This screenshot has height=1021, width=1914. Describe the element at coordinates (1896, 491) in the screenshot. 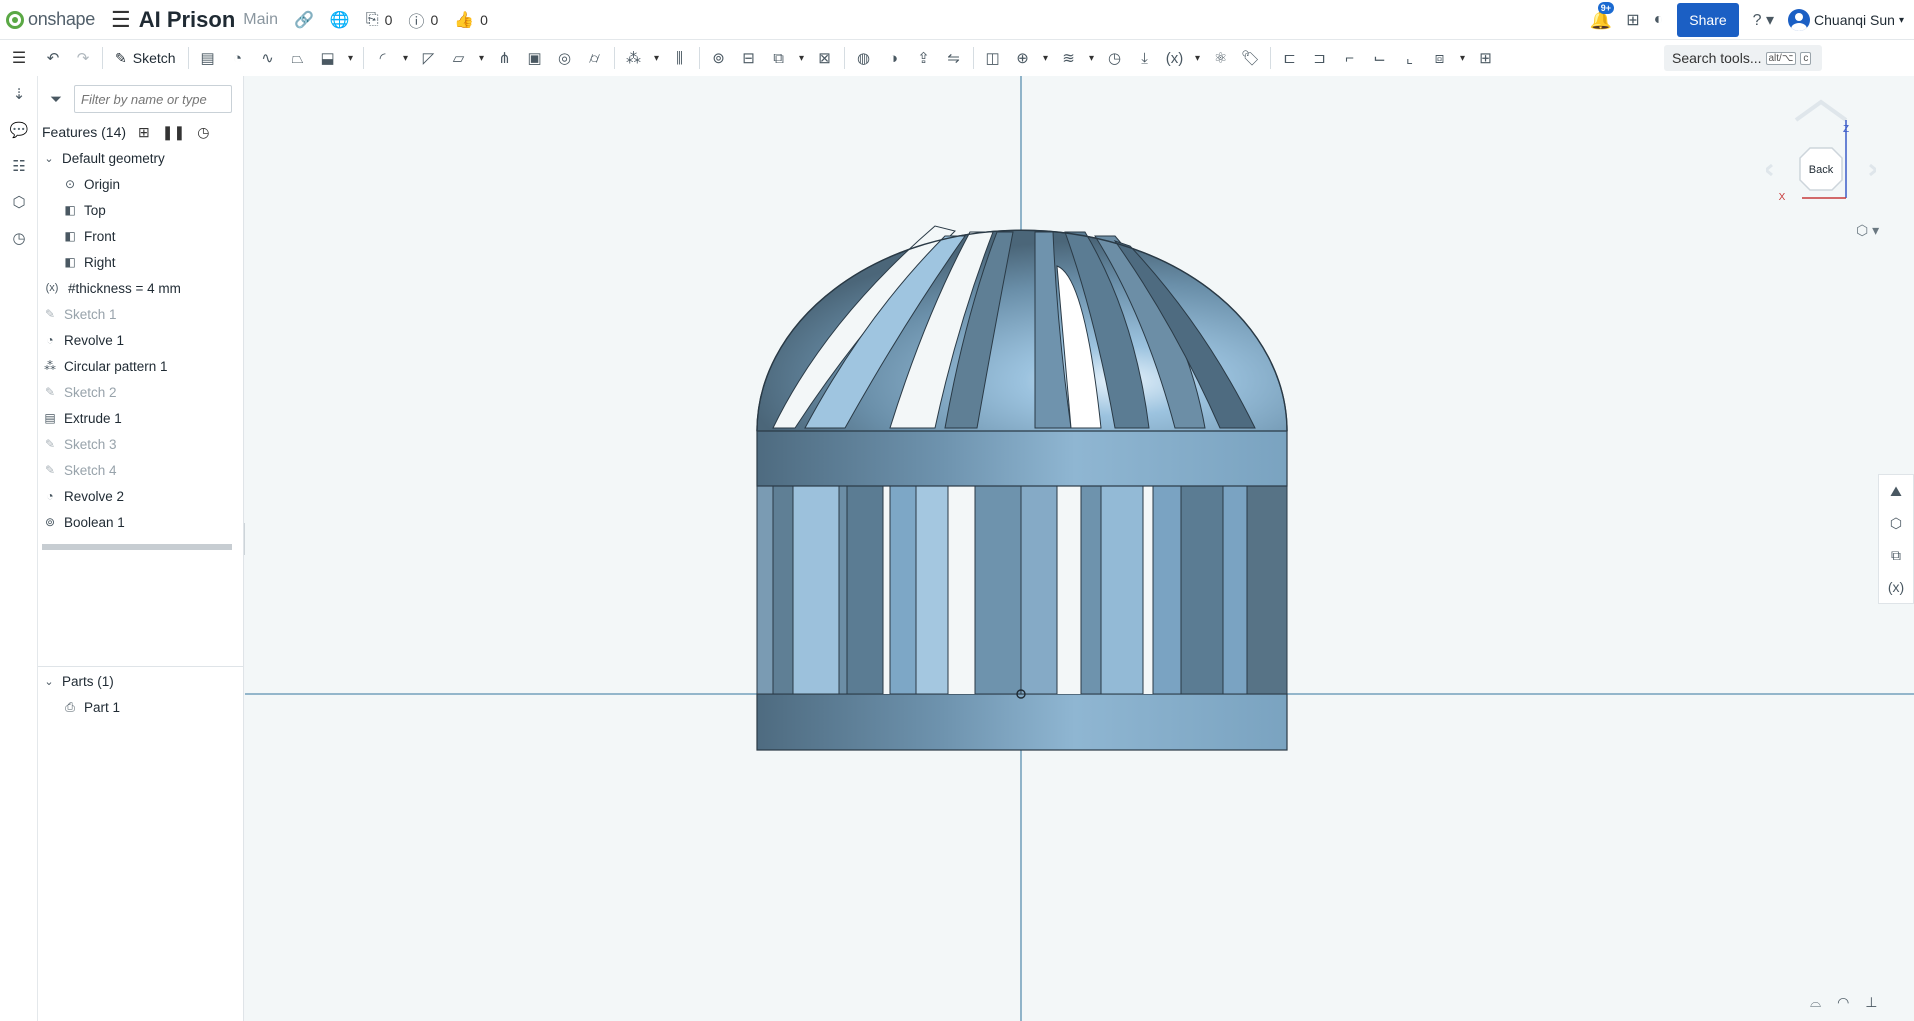

I see `appearance-panel-icon: ⛰` at that location.